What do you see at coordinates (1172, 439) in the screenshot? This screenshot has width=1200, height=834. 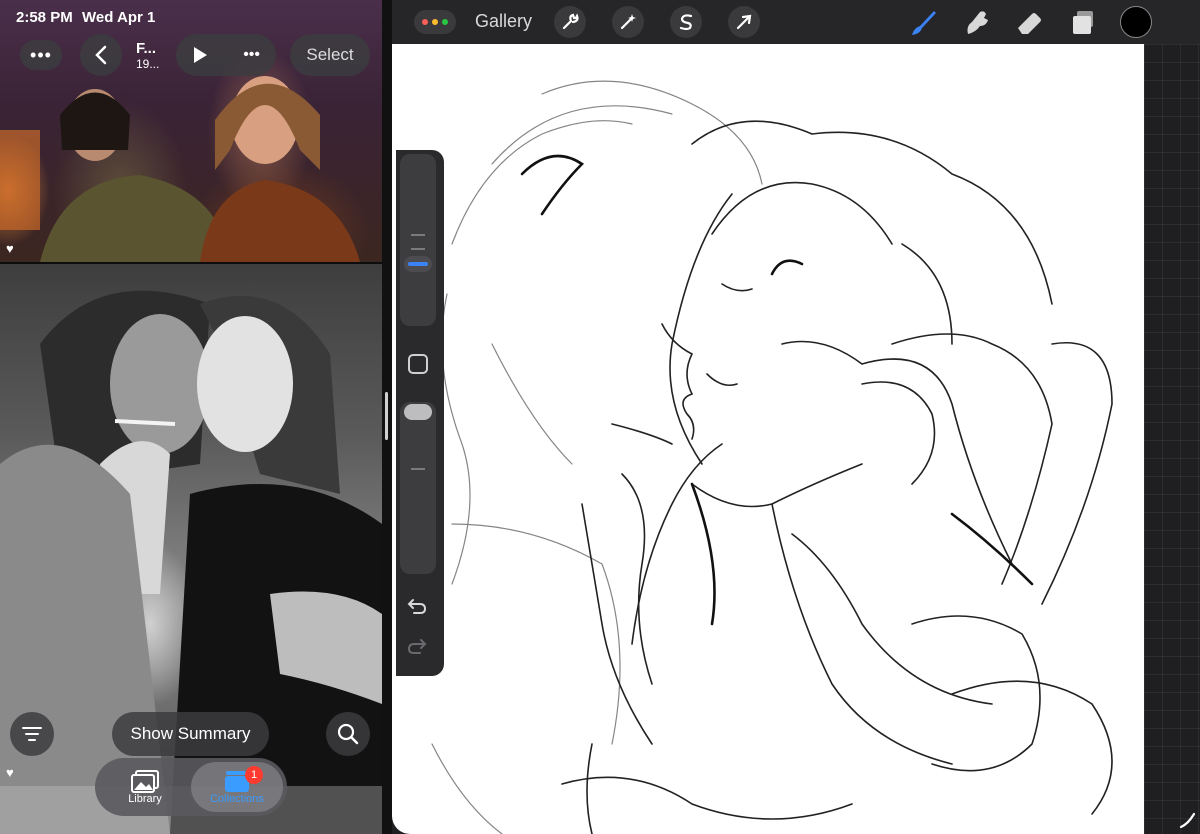 I see `canvas-margin-grid` at bounding box center [1172, 439].